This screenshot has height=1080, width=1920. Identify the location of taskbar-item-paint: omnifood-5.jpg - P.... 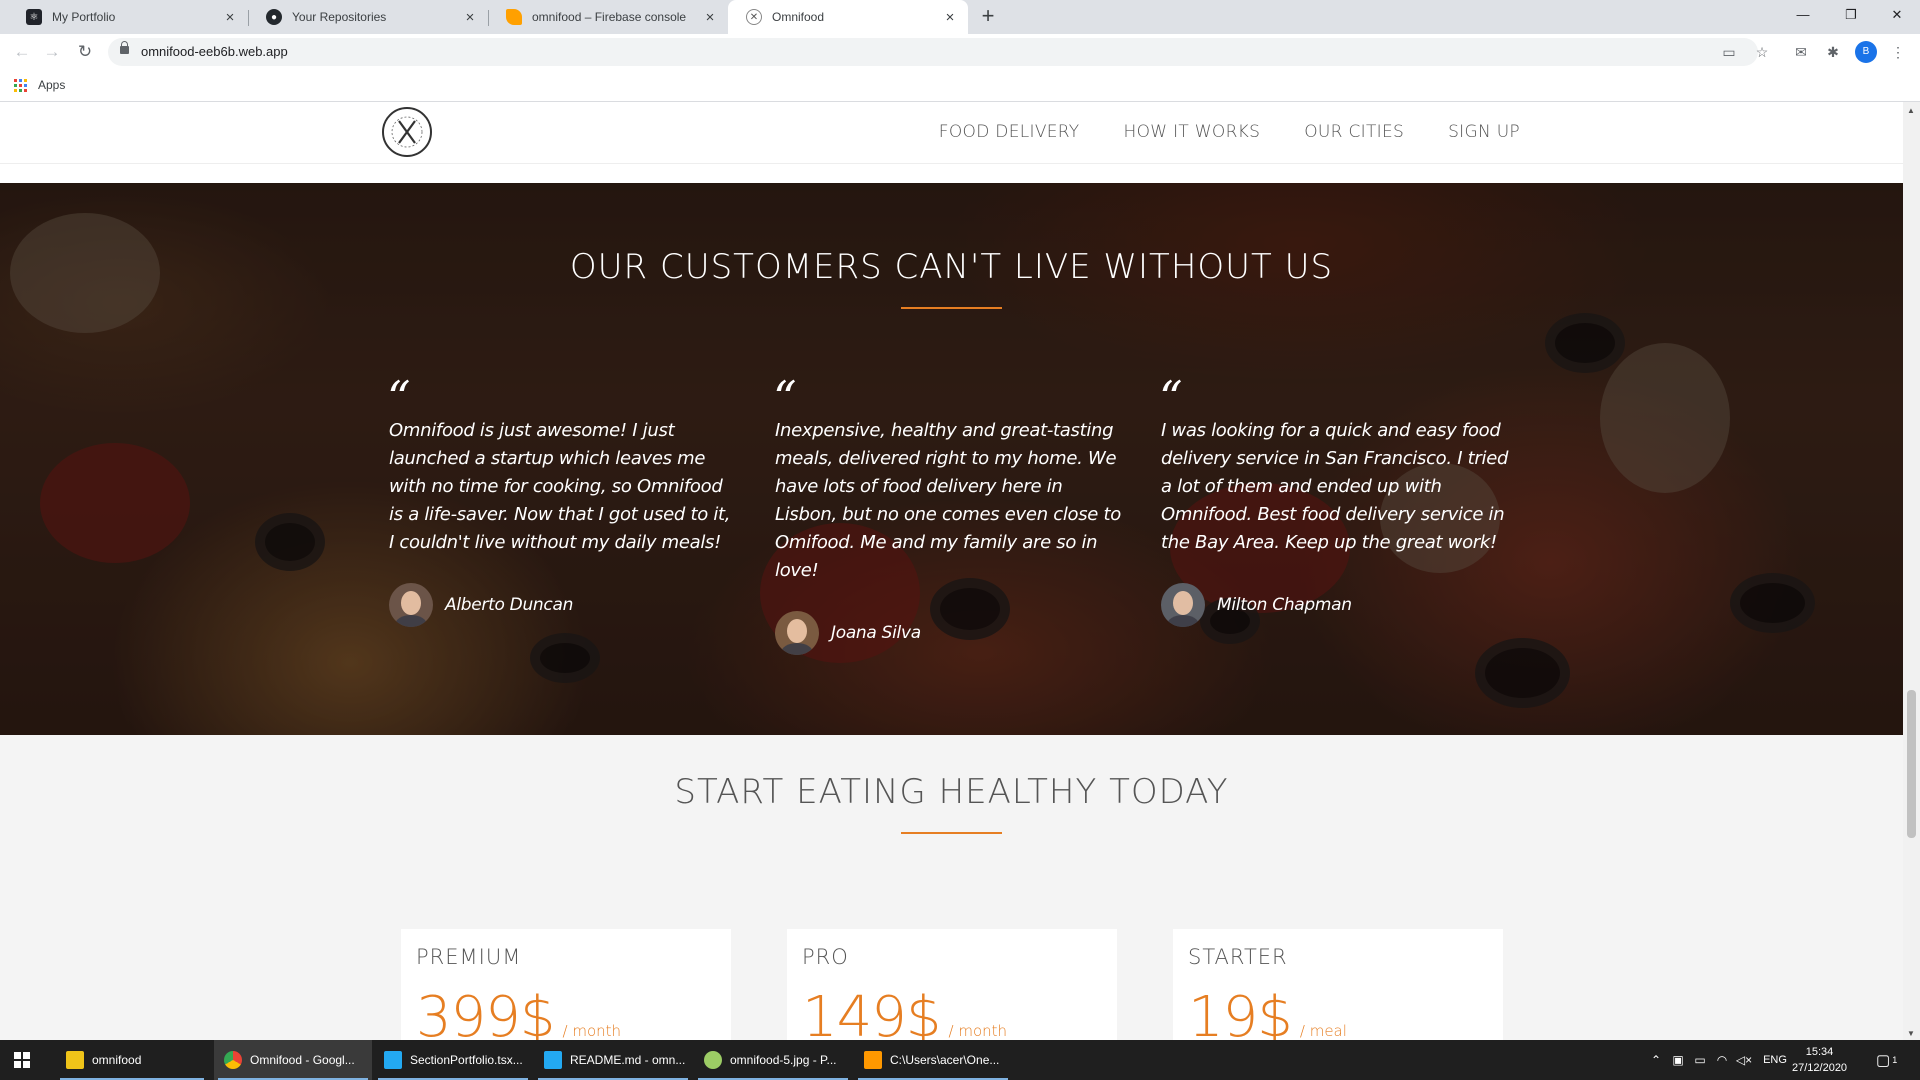
(773, 1060).